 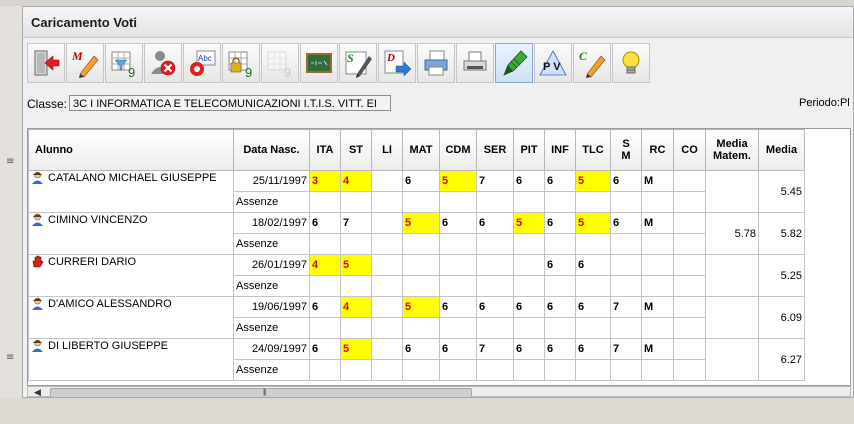 I want to click on header-tlc: TLC, so click(x=593, y=150).